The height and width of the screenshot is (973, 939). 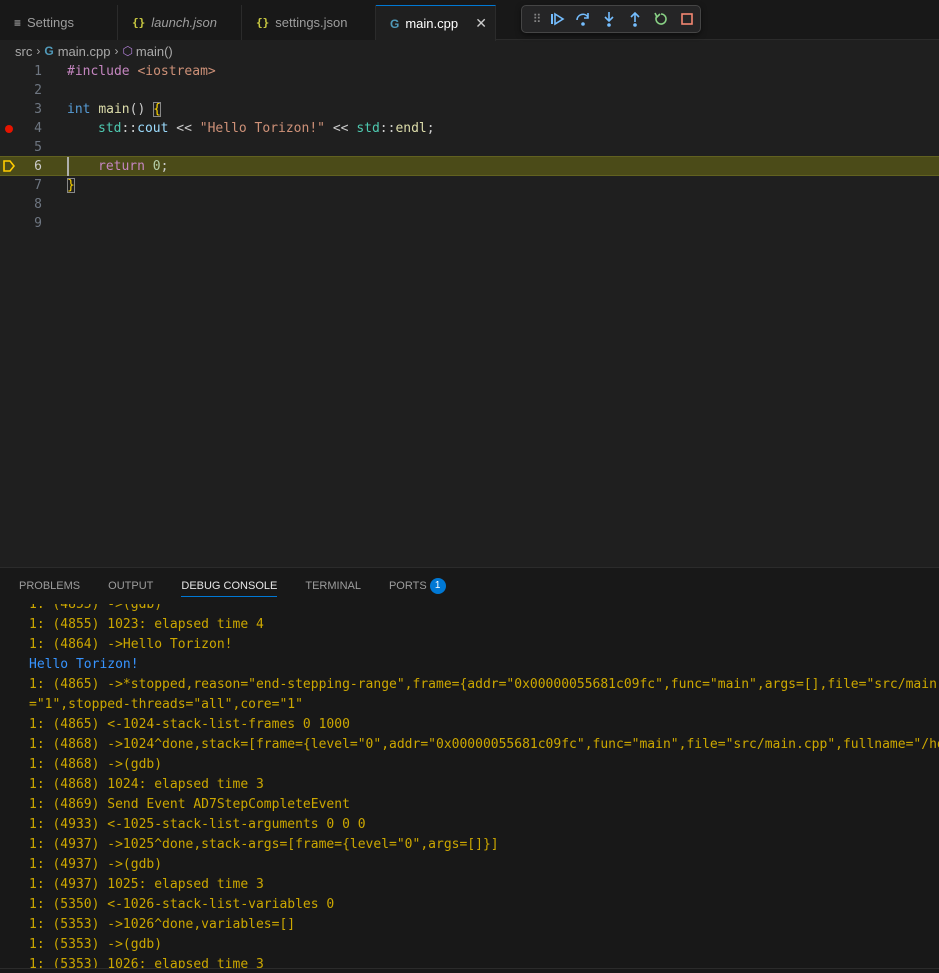 What do you see at coordinates (18, 22) in the screenshot?
I see `settings-icon: ≡` at bounding box center [18, 22].